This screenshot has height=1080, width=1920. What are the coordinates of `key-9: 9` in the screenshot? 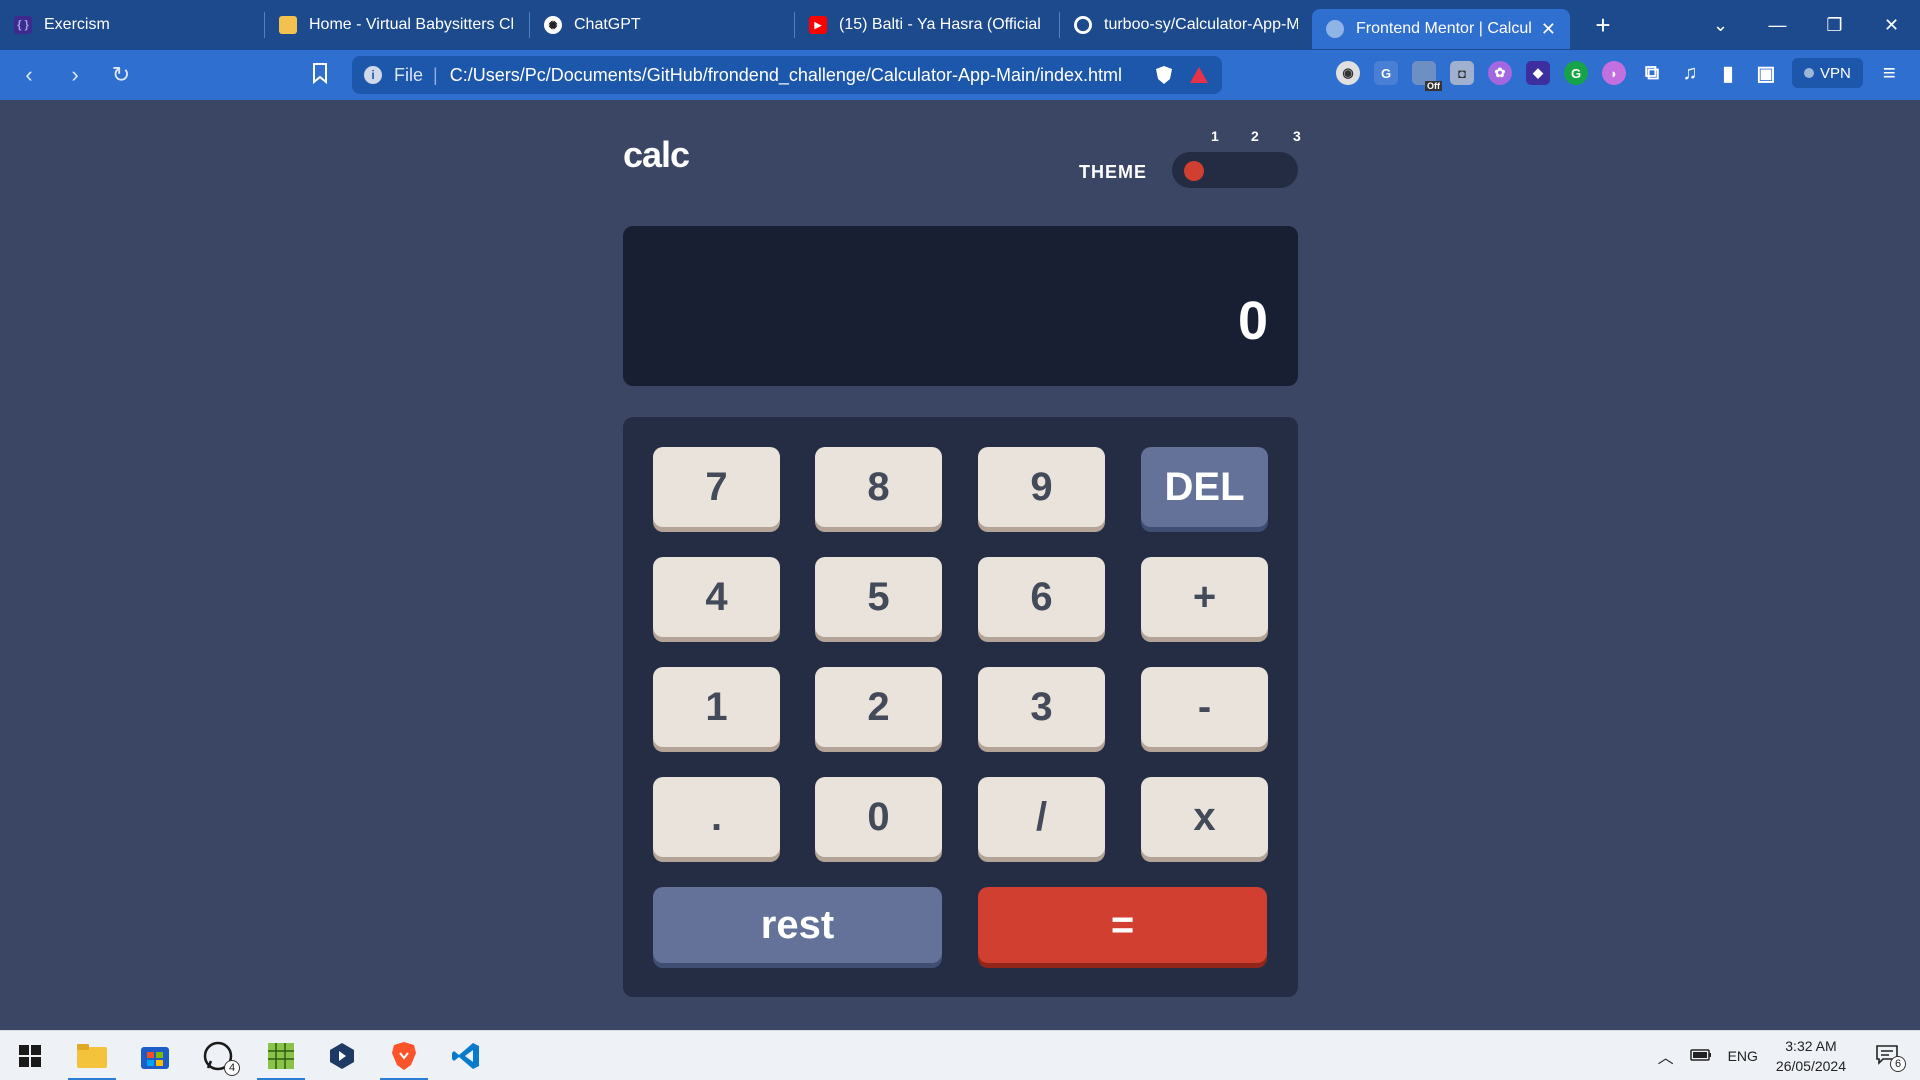 It's located at (1041, 487).